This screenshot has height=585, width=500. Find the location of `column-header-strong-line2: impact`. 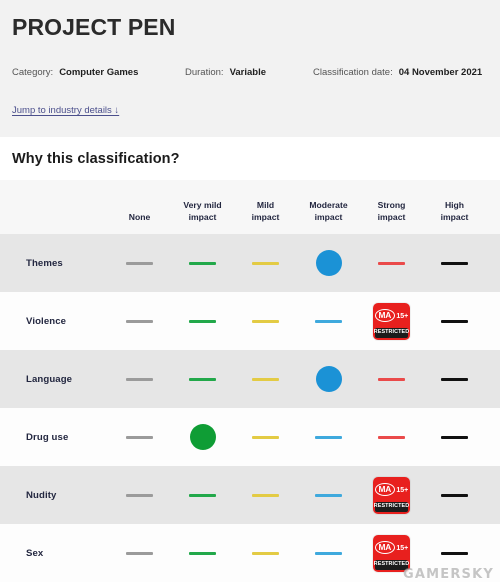

column-header-strong-line2: impact is located at coordinates (391, 216).